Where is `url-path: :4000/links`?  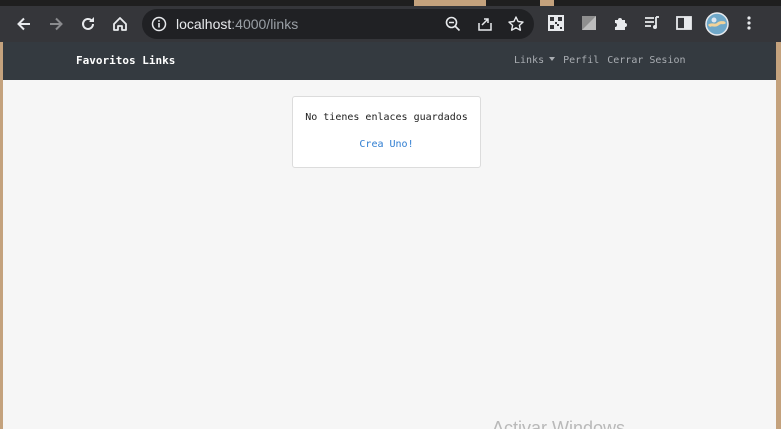
url-path: :4000/links is located at coordinates (265, 24).